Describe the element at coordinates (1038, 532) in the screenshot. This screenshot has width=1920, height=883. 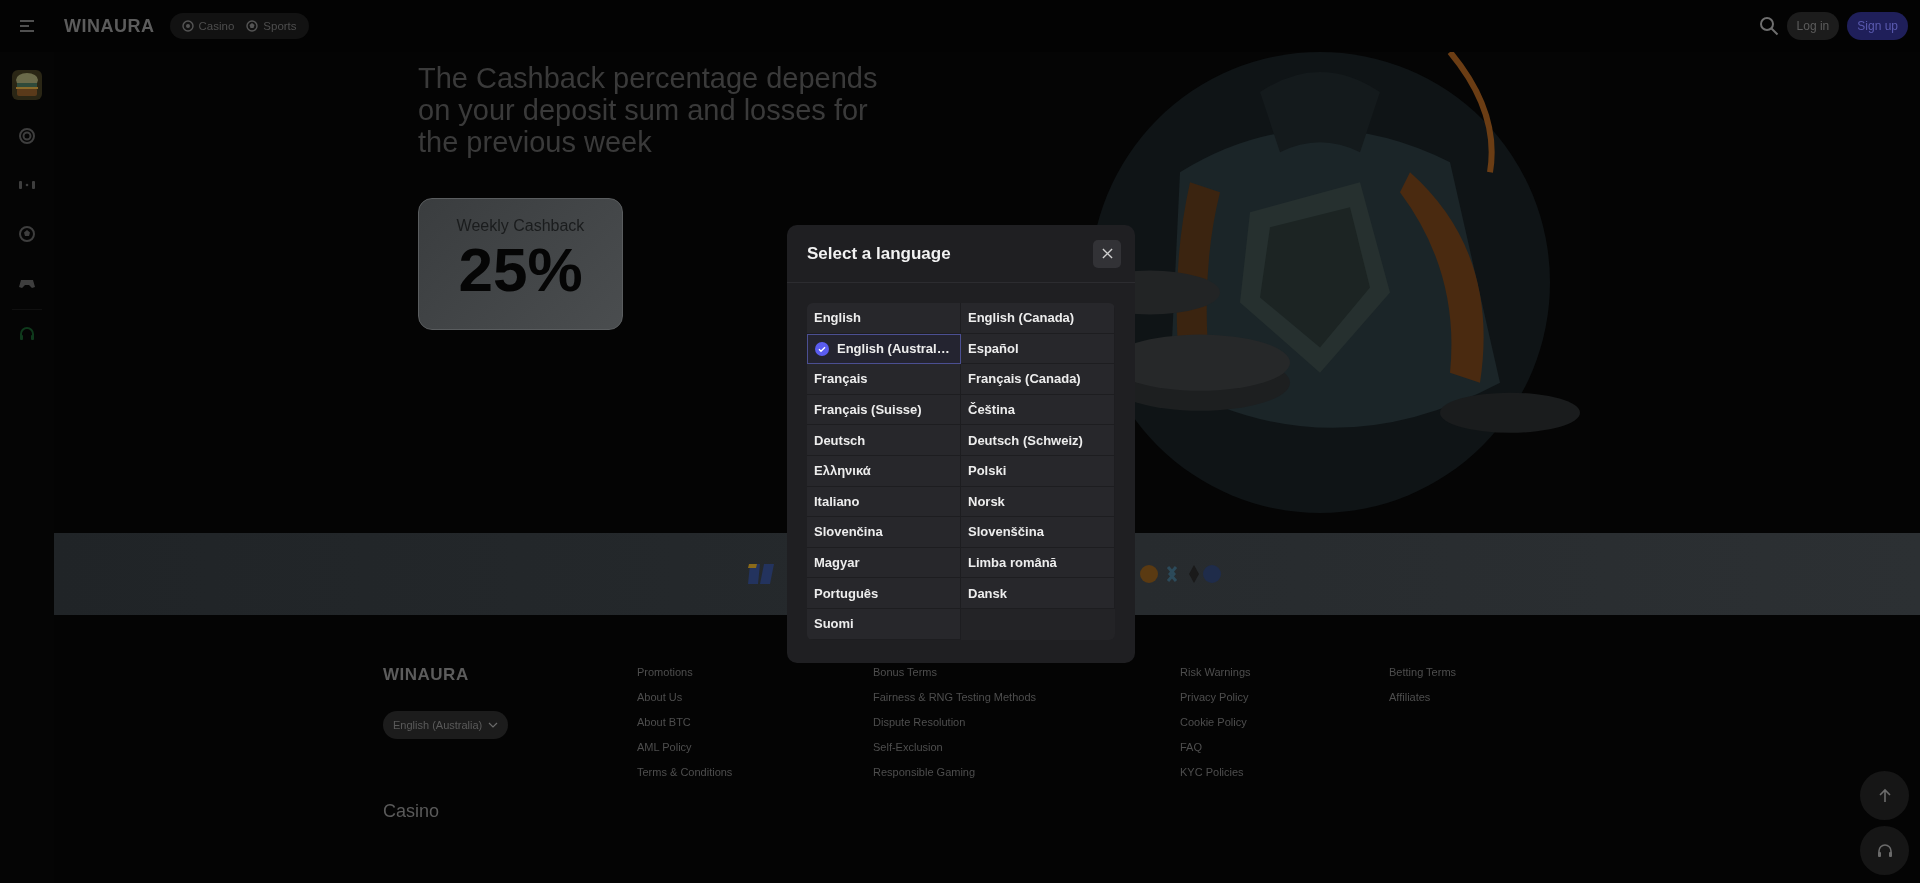
I see `language-option: Slovenščina` at that location.